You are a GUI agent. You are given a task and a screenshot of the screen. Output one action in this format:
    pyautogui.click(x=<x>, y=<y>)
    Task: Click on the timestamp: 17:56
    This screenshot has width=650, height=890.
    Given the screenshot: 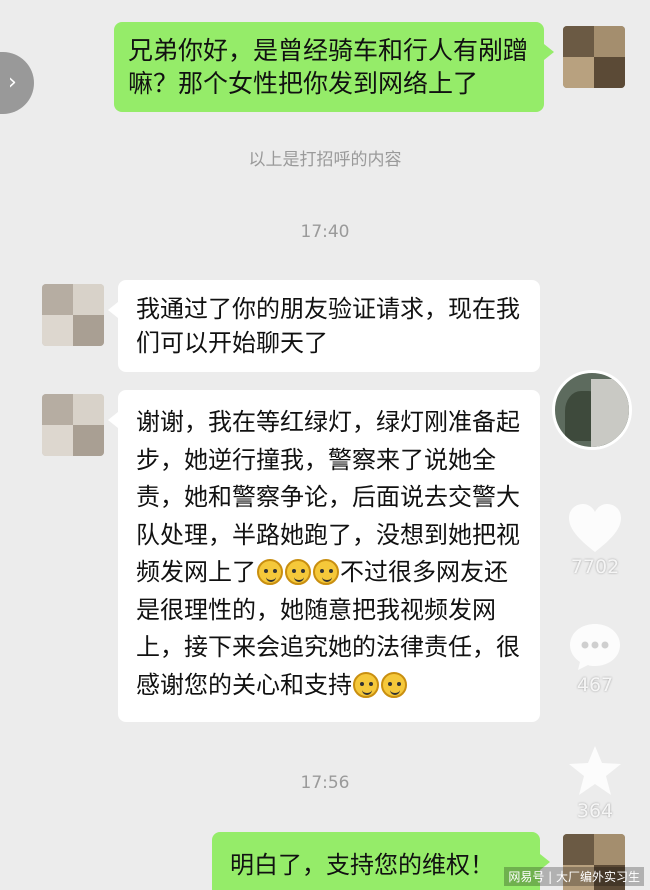 What is the action you would take?
    pyautogui.click(x=325, y=783)
    